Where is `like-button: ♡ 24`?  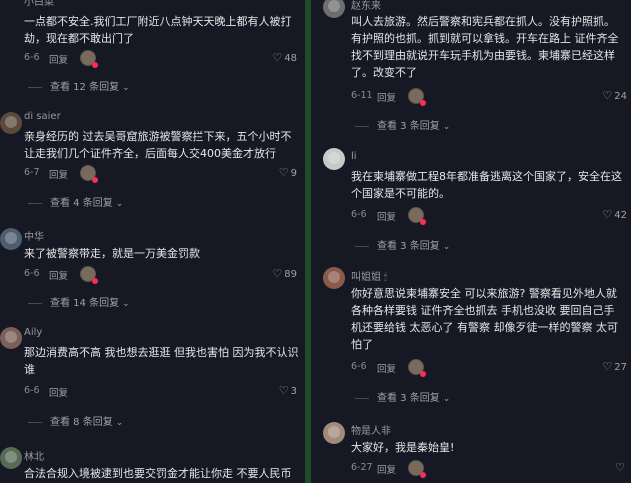 like-button: ♡ 24 is located at coordinates (614, 95).